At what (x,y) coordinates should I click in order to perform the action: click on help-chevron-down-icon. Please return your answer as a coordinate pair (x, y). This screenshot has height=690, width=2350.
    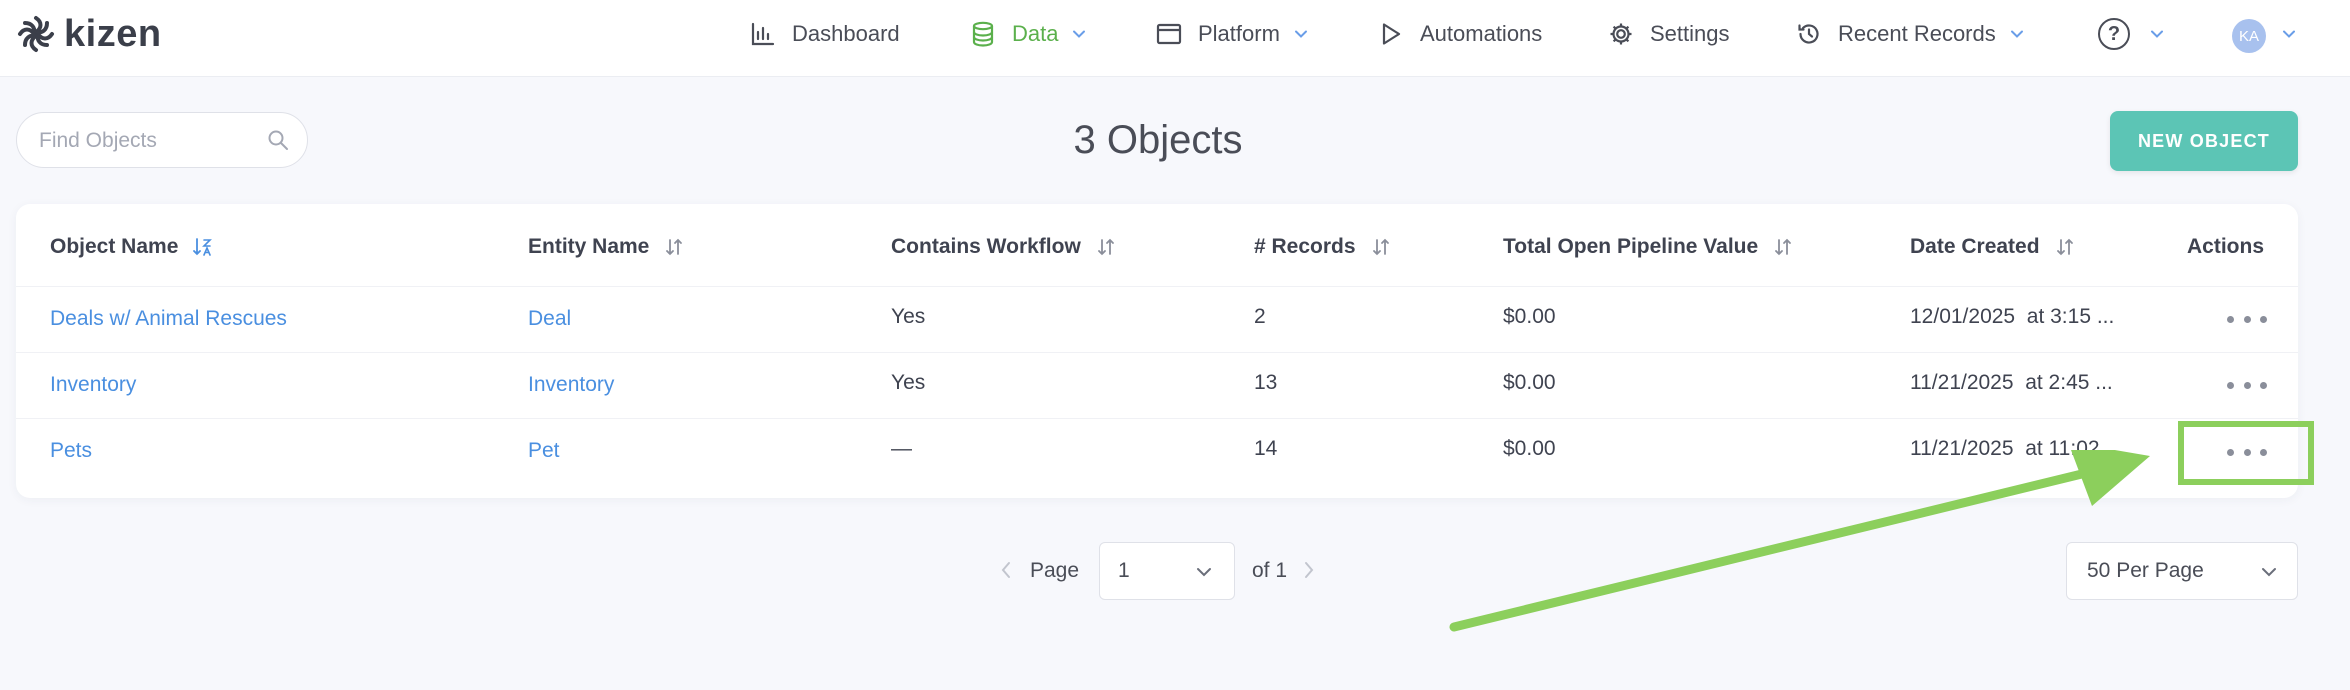
    Looking at the image, I should click on (2157, 34).